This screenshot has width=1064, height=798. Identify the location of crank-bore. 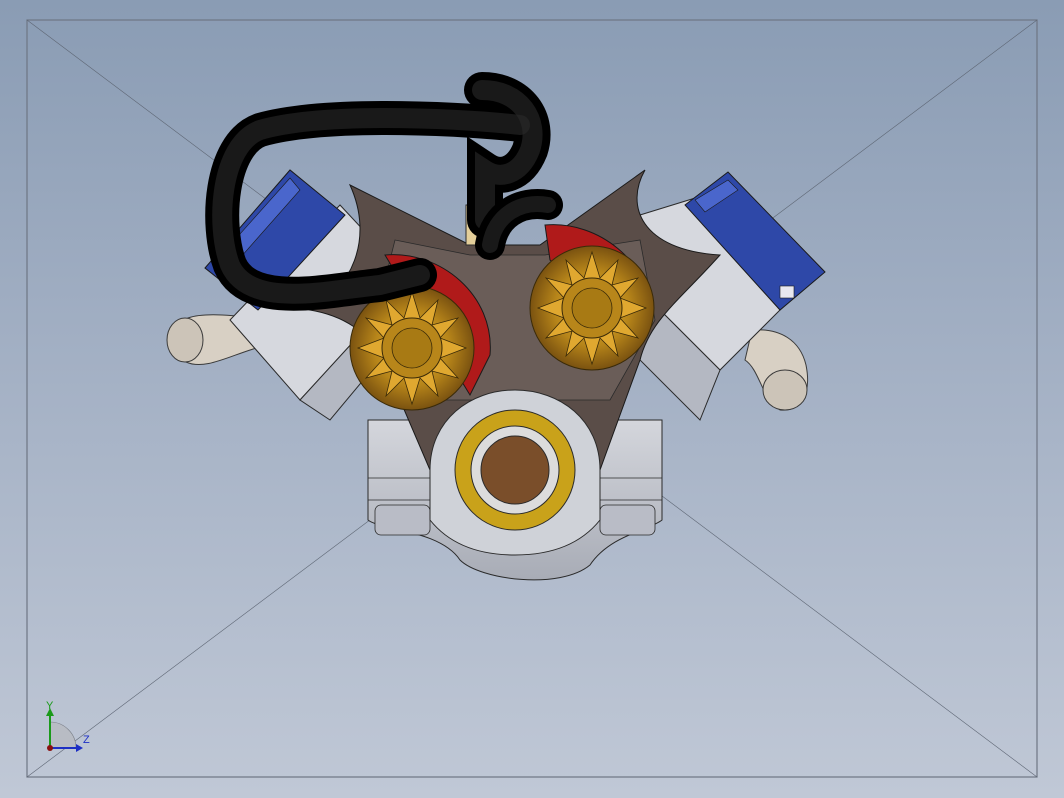
(515, 470).